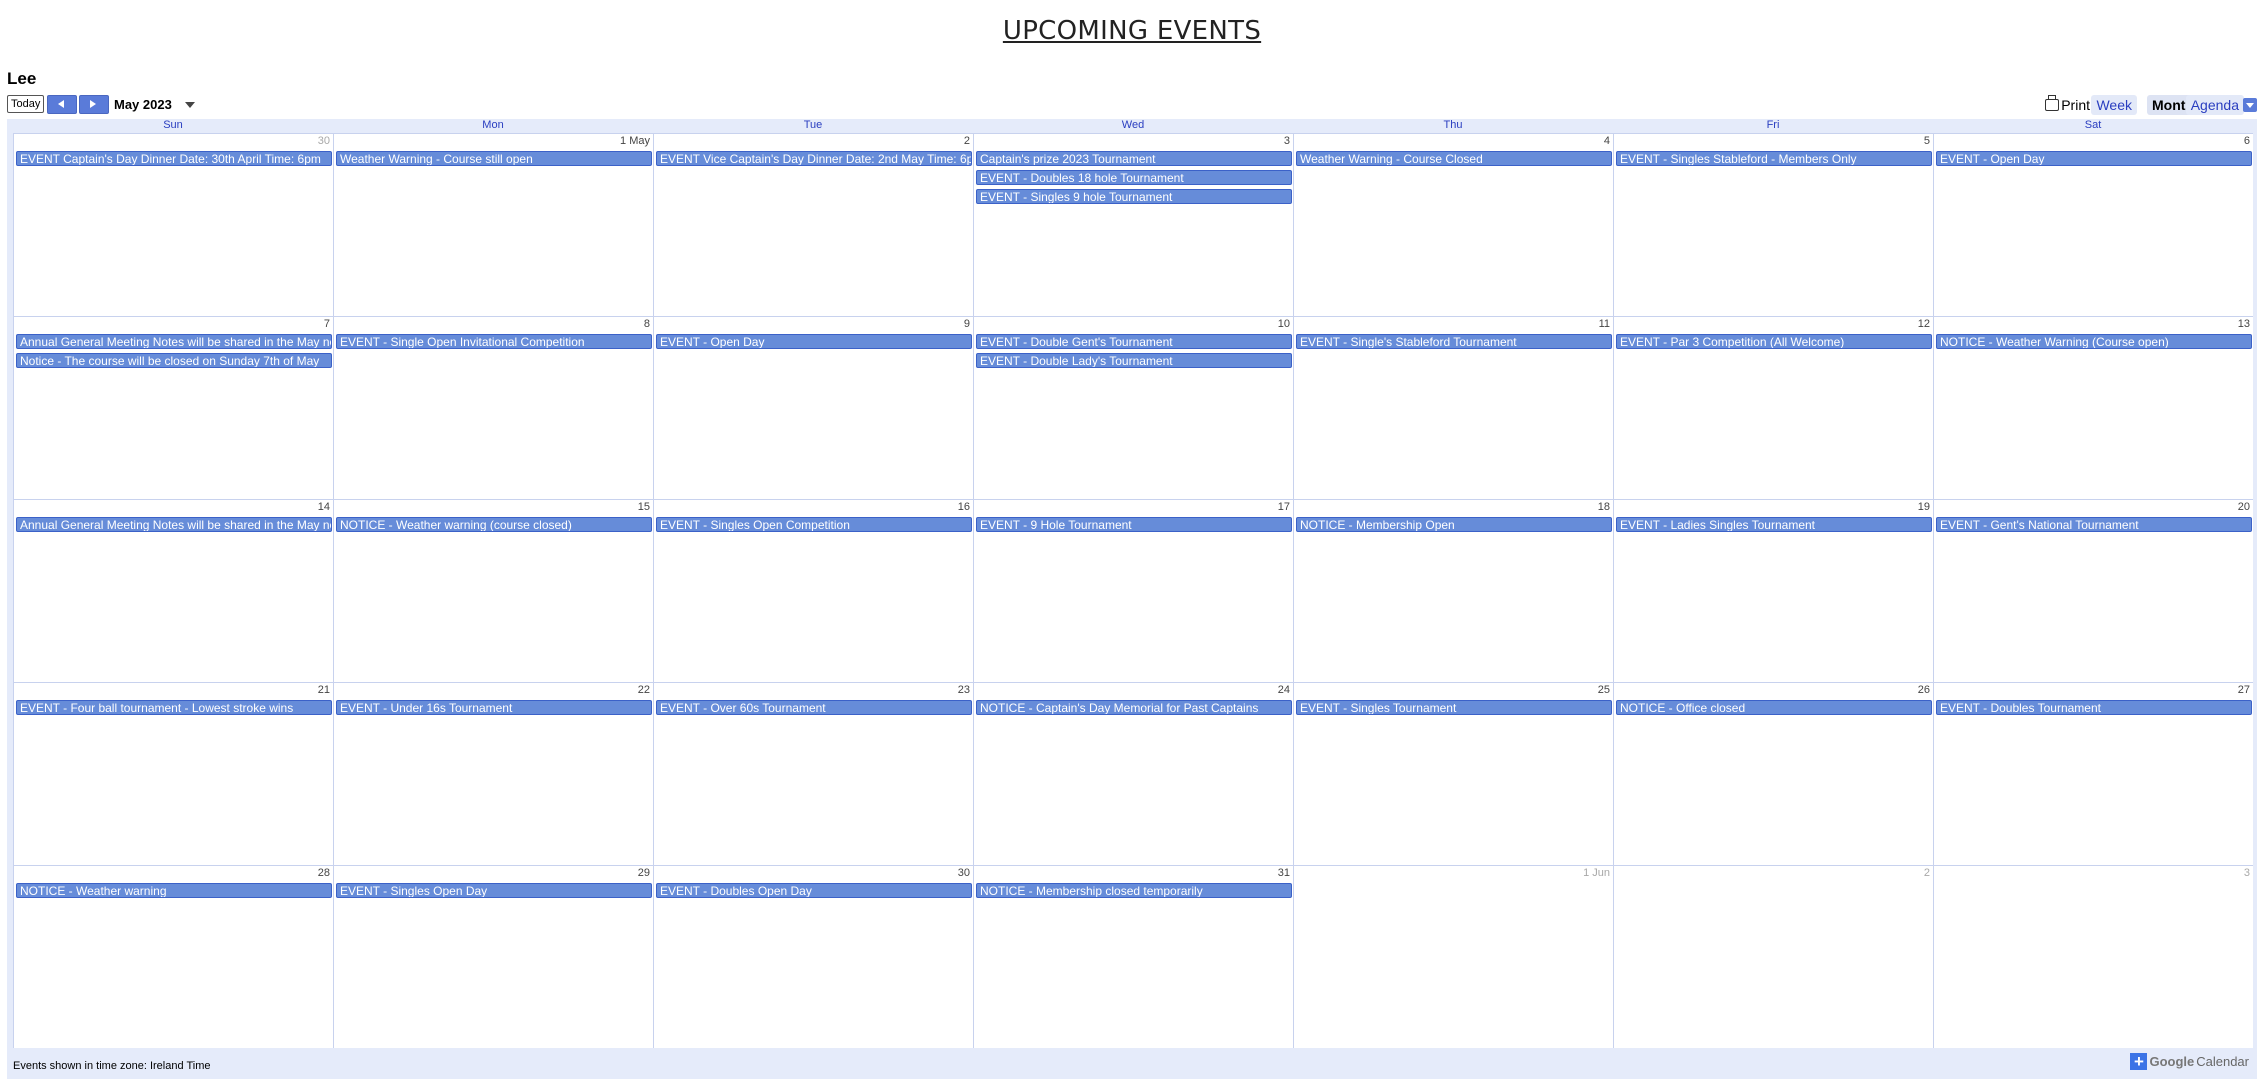 The width and height of the screenshot is (2264, 1087). Describe the element at coordinates (324, 507) in the screenshot. I see `day-number: 14` at that location.